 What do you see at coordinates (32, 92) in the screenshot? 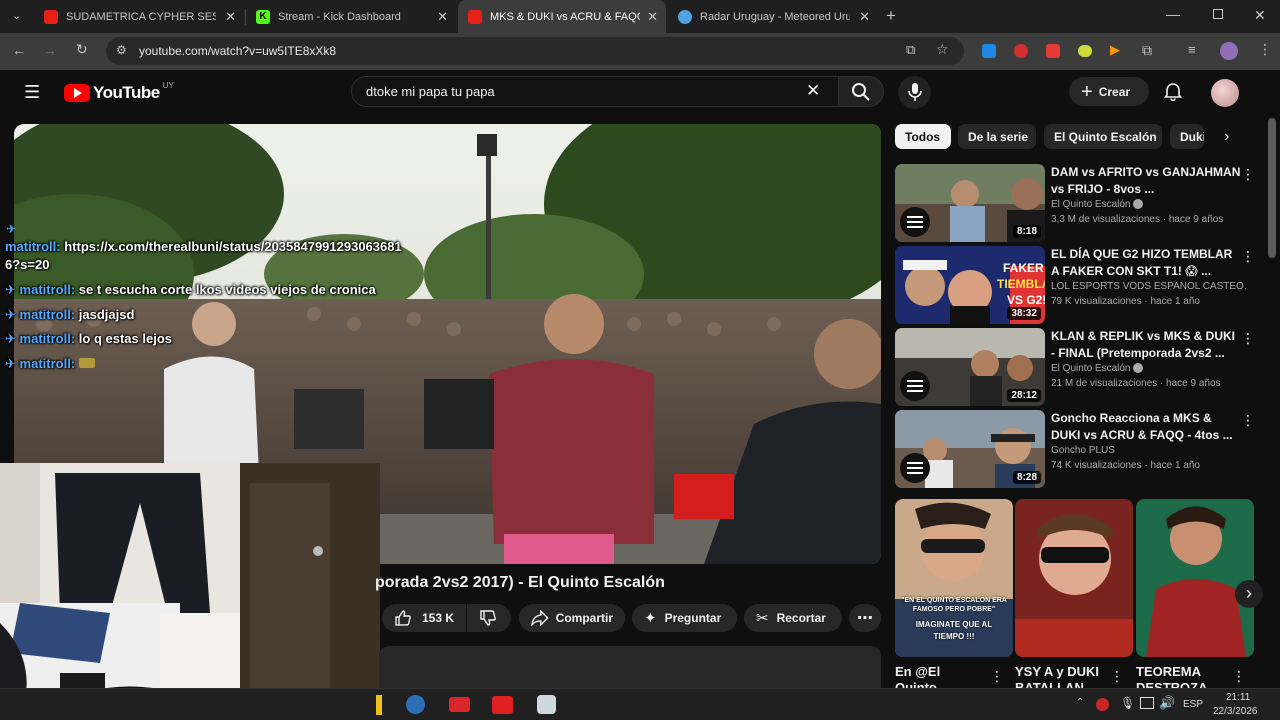
I see `hamburger-menu-icon: ☰` at bounding box center [32, 92].